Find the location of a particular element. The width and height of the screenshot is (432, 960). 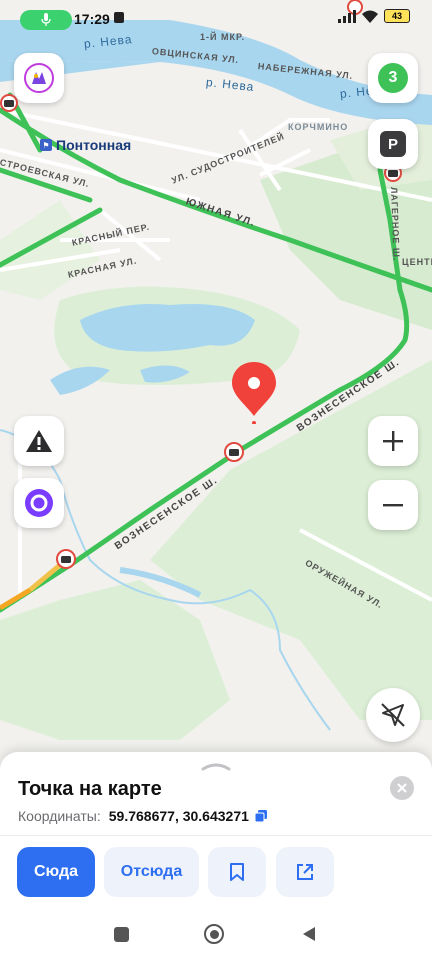

profile-button is located at coordinates (39, 78).